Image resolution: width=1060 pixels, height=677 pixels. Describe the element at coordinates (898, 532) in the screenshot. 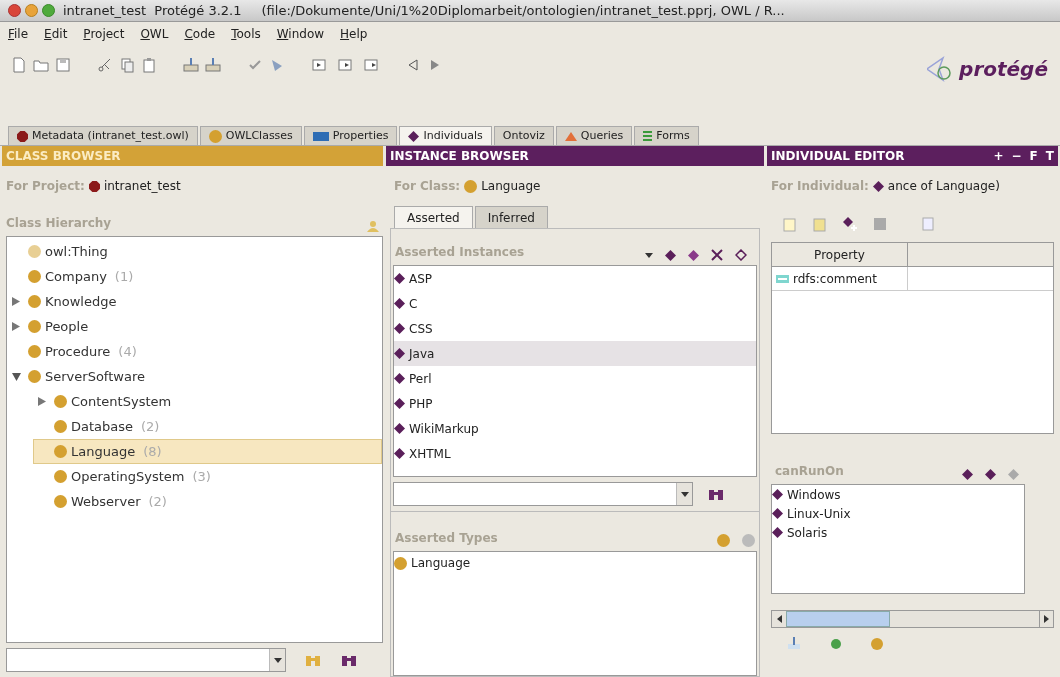

I see `value-item: Solaris` at that location.